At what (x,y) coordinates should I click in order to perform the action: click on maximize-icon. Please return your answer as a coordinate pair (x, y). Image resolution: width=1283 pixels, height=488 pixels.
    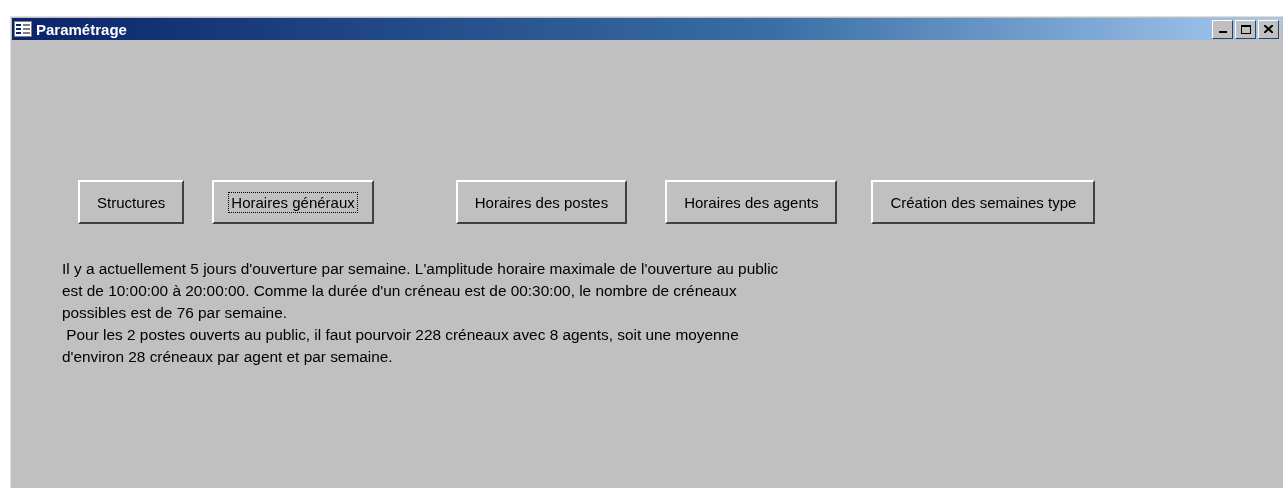
    Looking at the image, I should click on (1245, 29).